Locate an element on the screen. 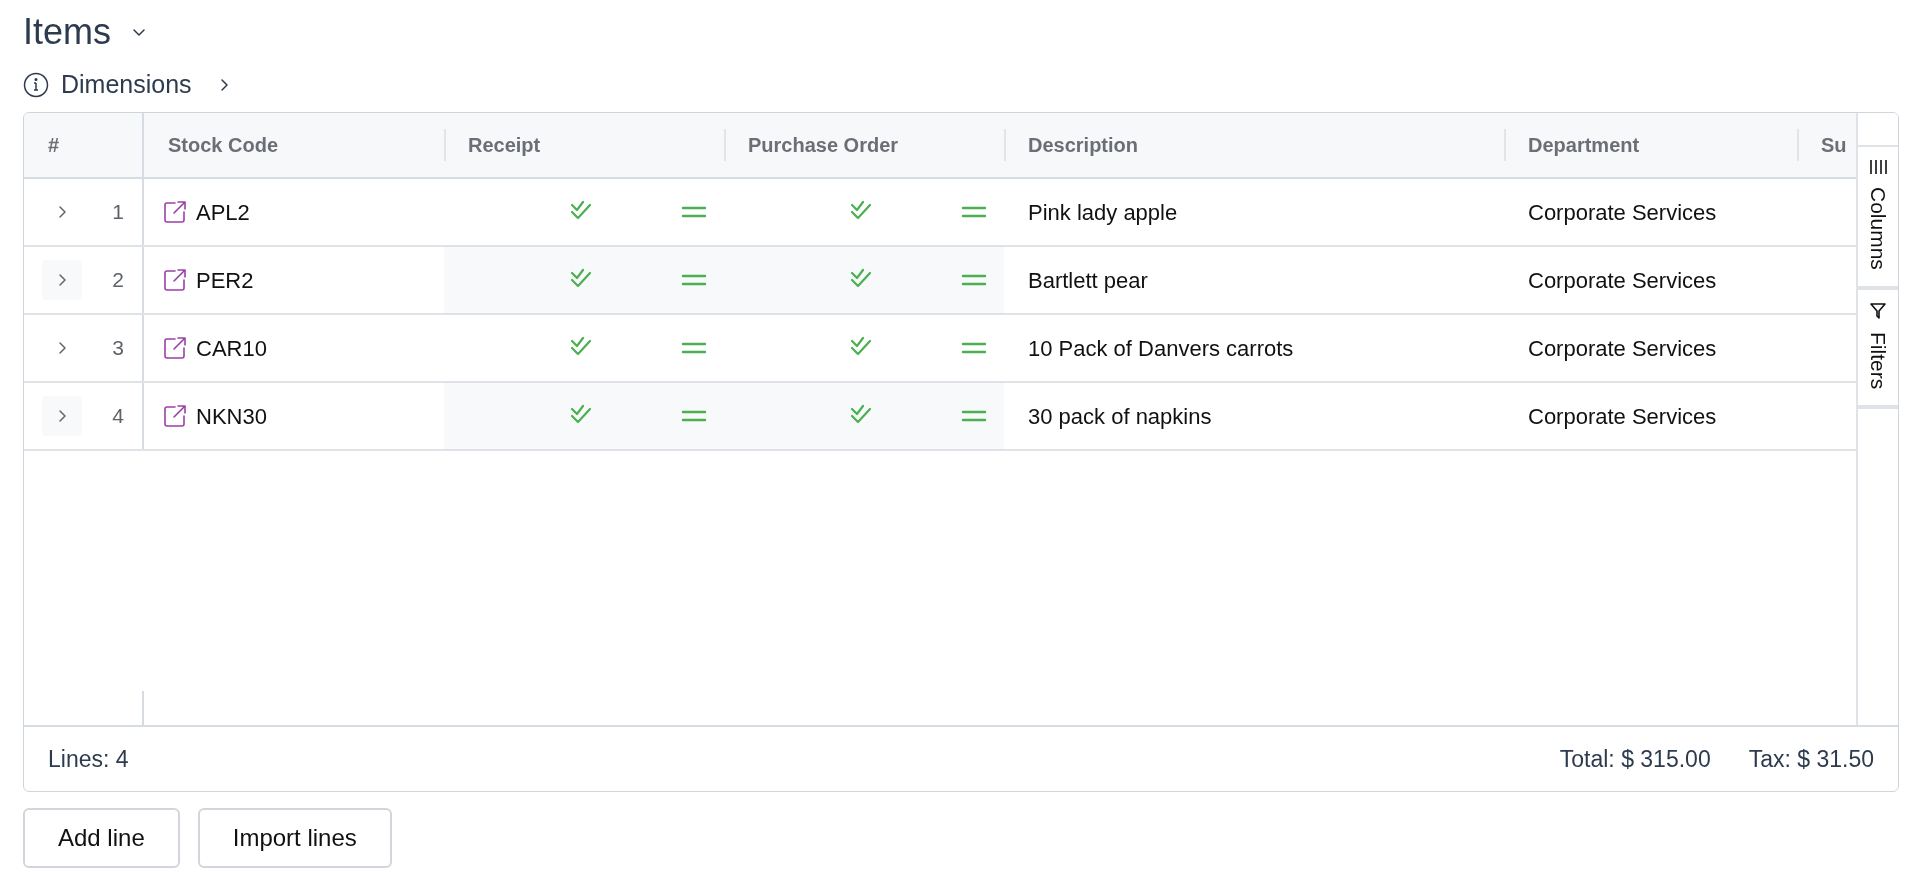 This screenshot has width=1922, height=892. column-header: # is located at coordinates (42, 145).